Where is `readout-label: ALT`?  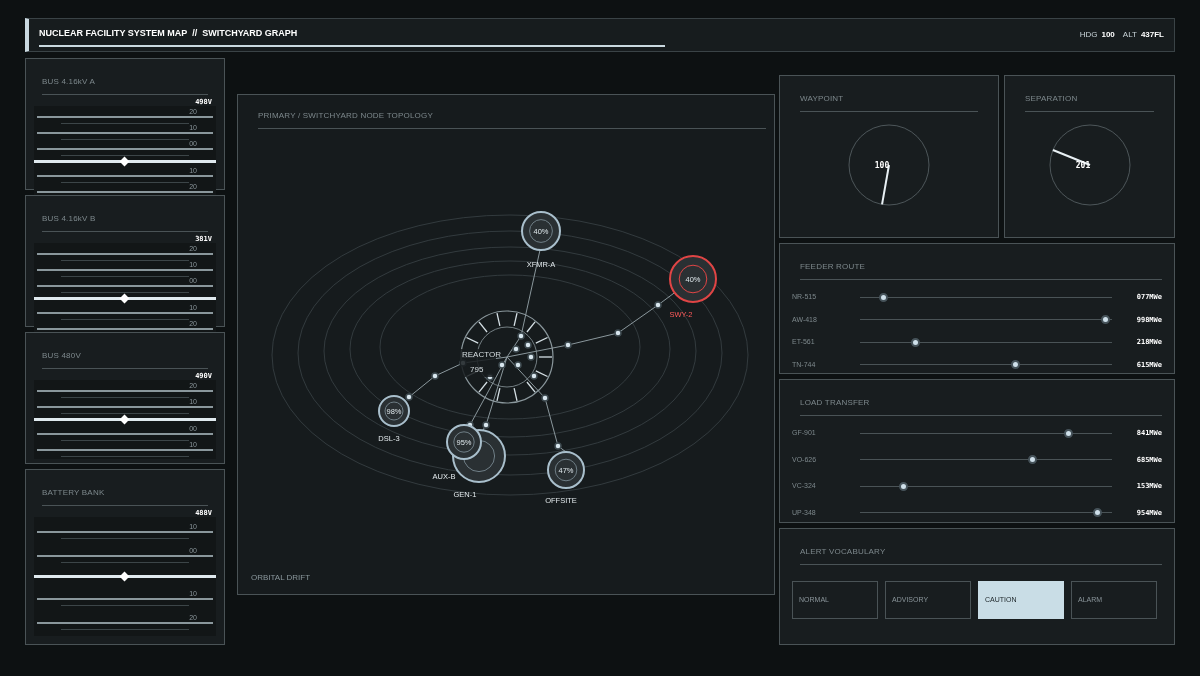
readout-label: ALT is located at coordinates (1129, 35).